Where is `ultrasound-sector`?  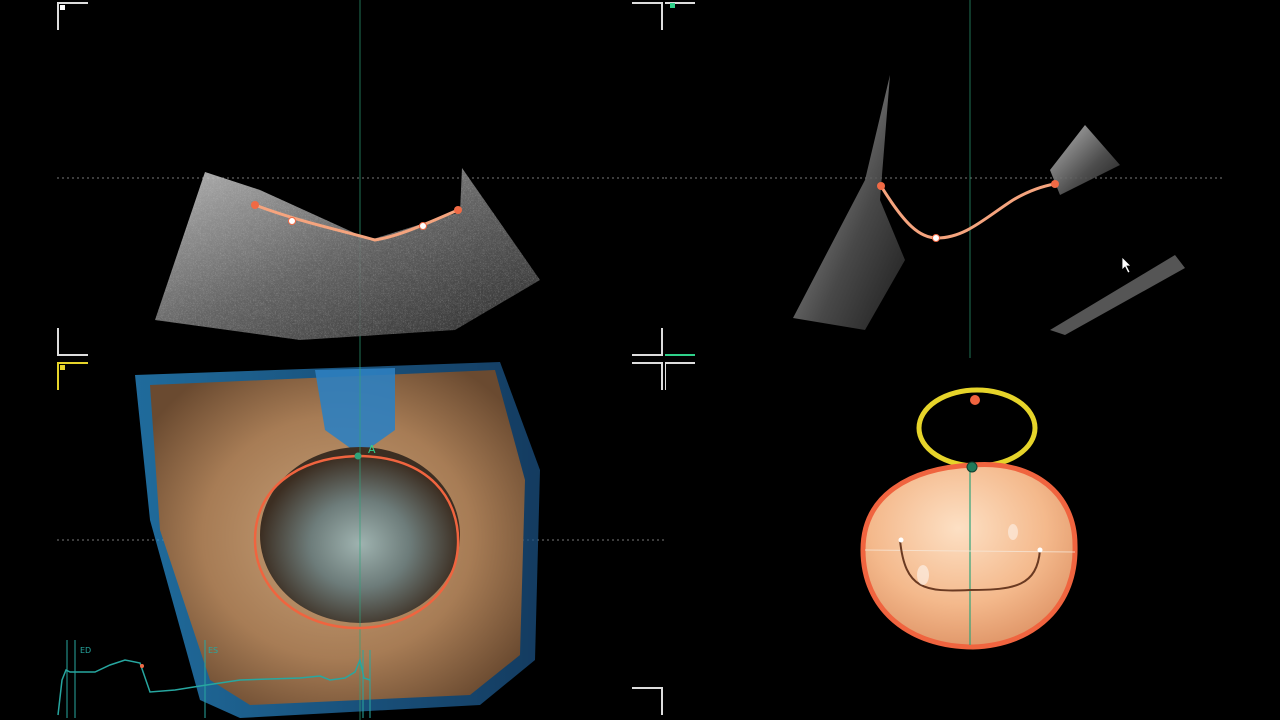
ultrasound-sector is located at coordinates (849, 202).